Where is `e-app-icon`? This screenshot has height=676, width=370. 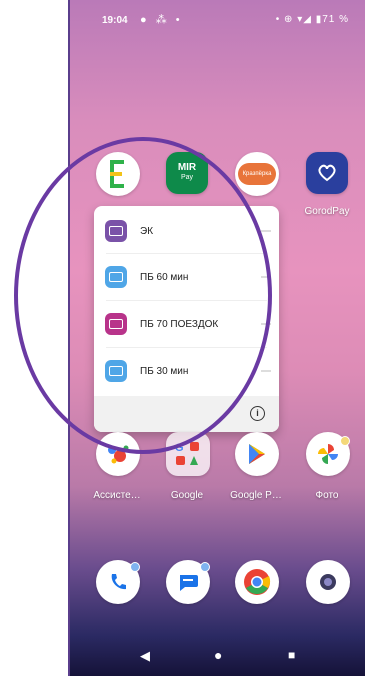 e-app-icon is located at coordinates (118, 174).